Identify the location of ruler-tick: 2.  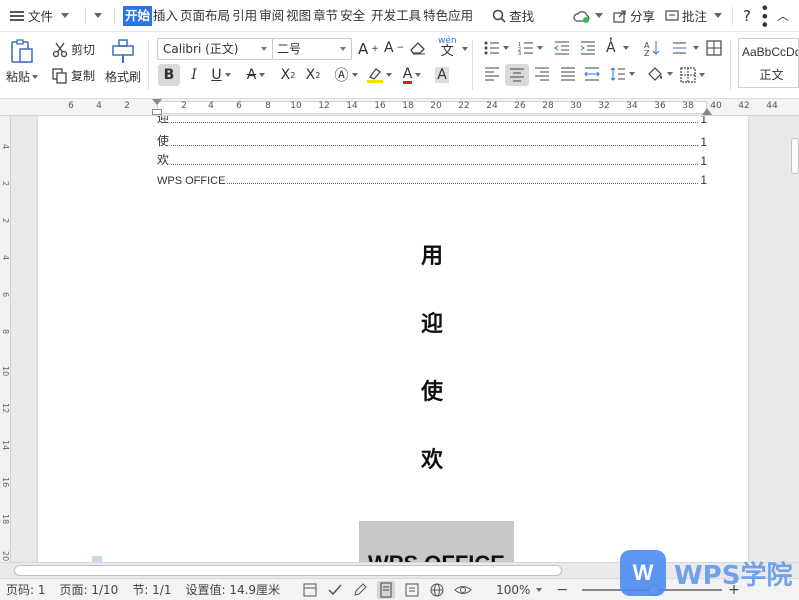
(127, 106).